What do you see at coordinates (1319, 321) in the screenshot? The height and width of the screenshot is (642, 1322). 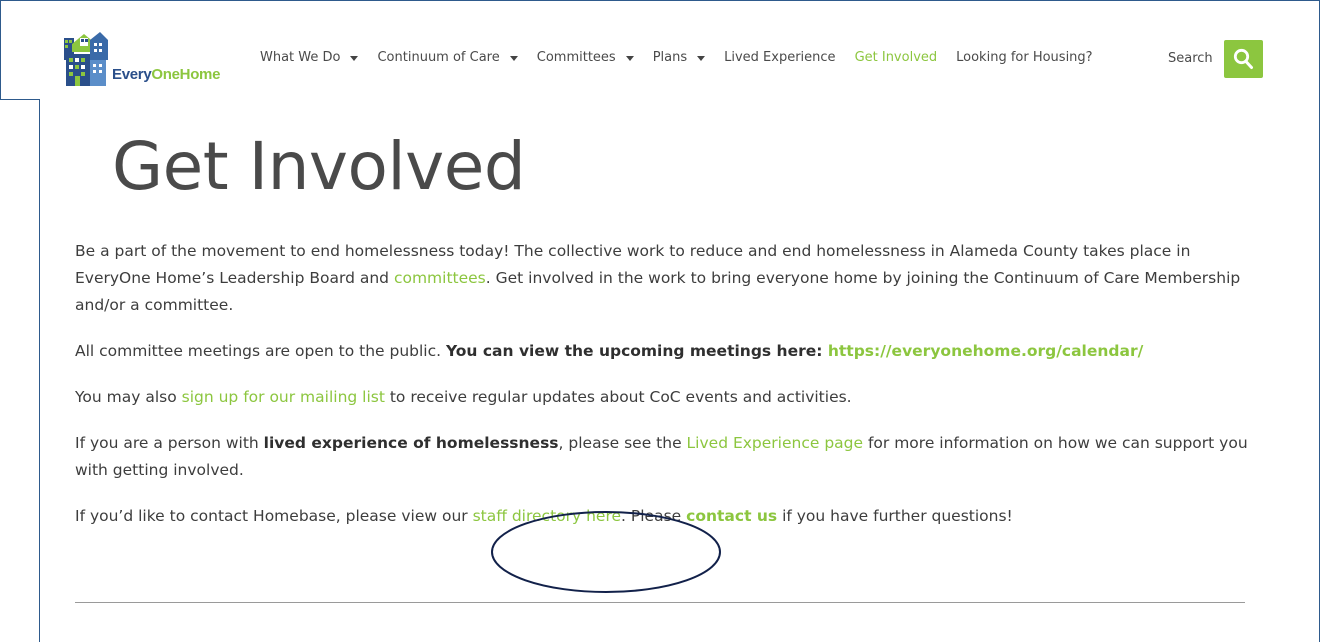 I see `annotation-frame-right` at bounding box center [1319, 321].